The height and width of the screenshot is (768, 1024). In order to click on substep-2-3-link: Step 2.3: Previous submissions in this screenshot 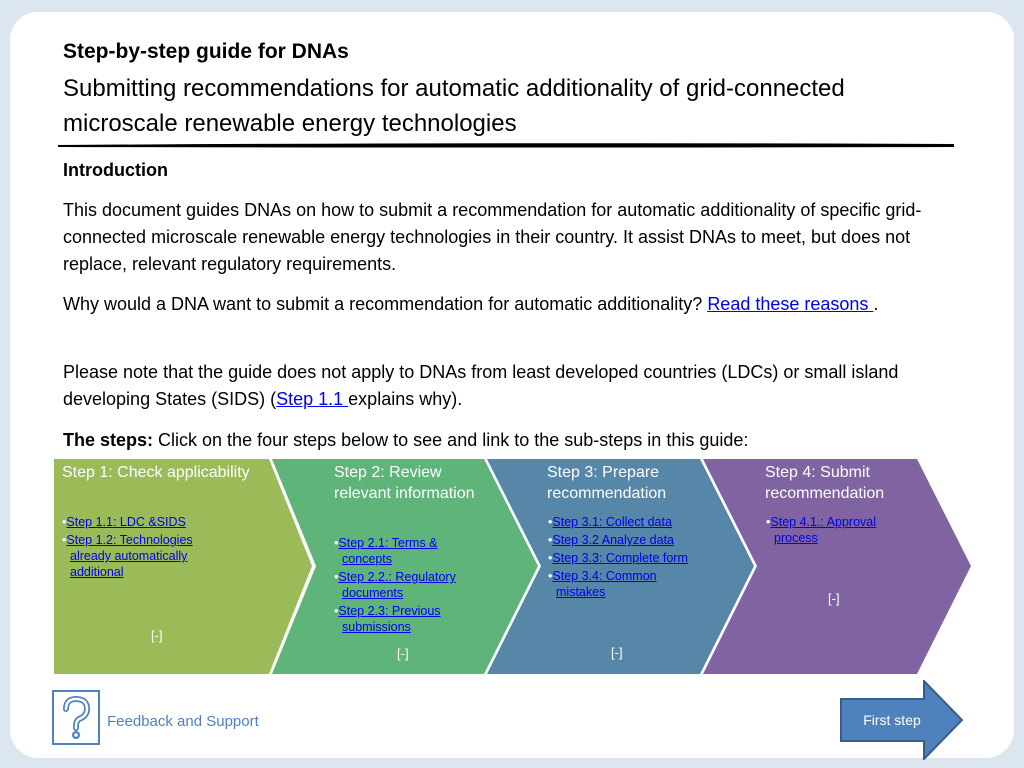, I will do `click(389, 619)`.